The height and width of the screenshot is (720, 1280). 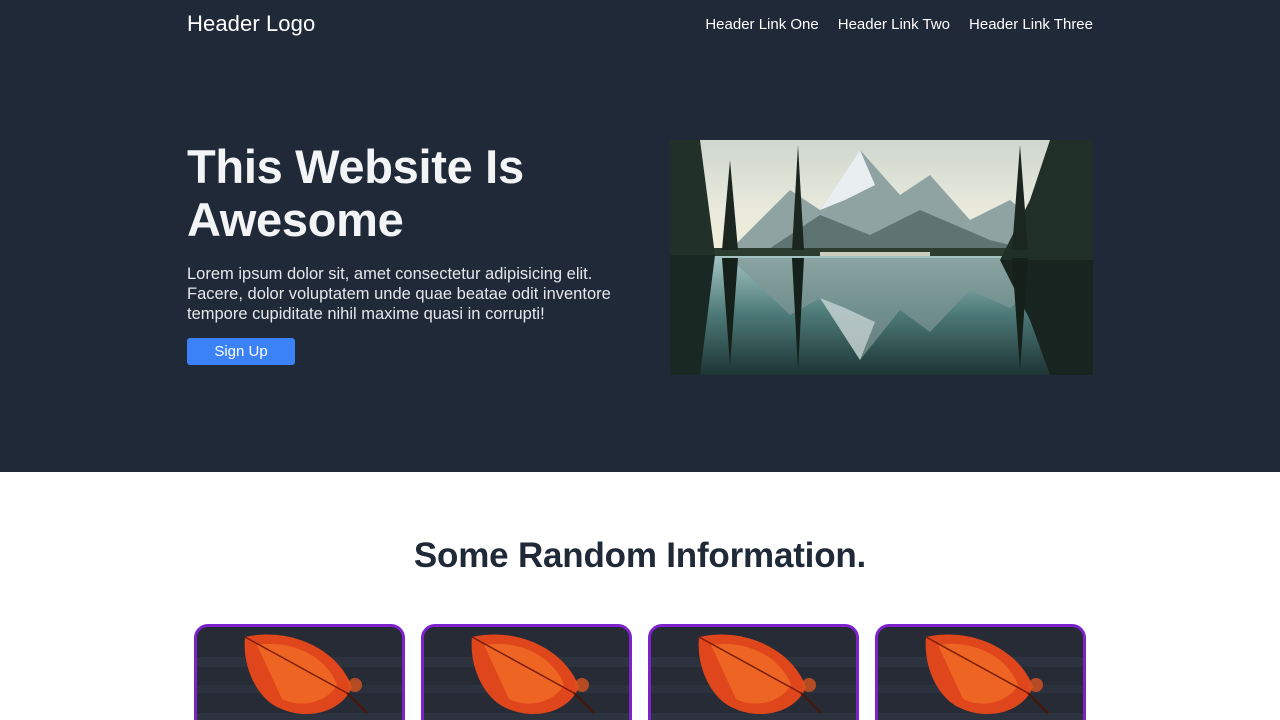 What do you see at coordinates (241, 351) in the screenshot?
I see `sign-up-button: Sign Up` at bounding box center [241, 351].